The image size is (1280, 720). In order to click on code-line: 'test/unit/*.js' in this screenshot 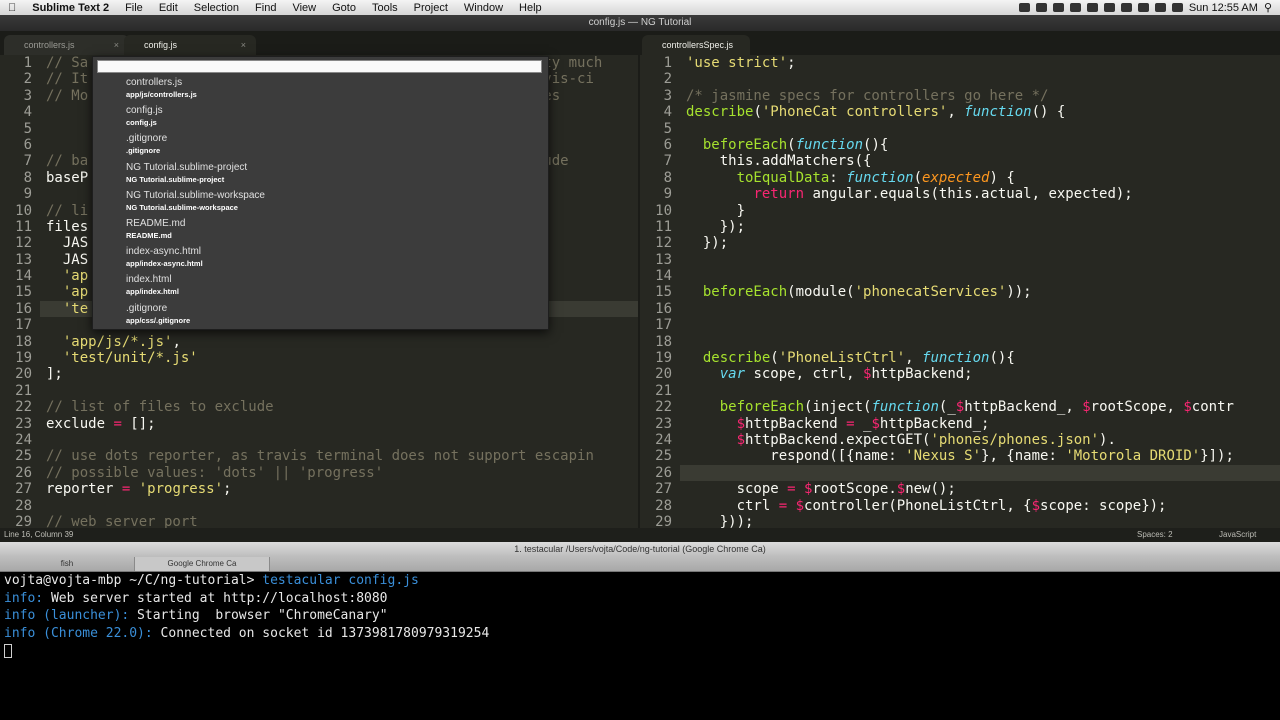, I will do `click(324, 358)`.